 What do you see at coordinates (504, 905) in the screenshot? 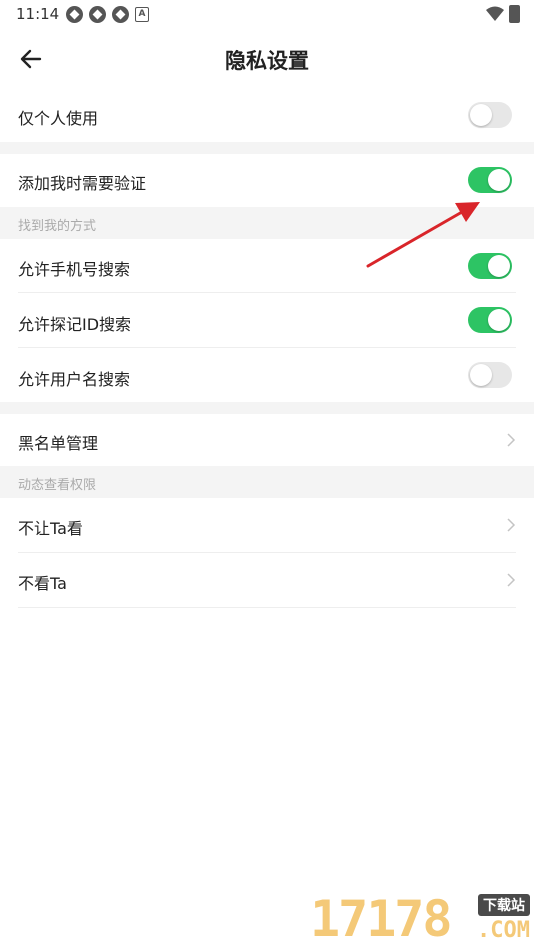
I see `watermark-badge: 下载站` at bounding box center [504, 905].